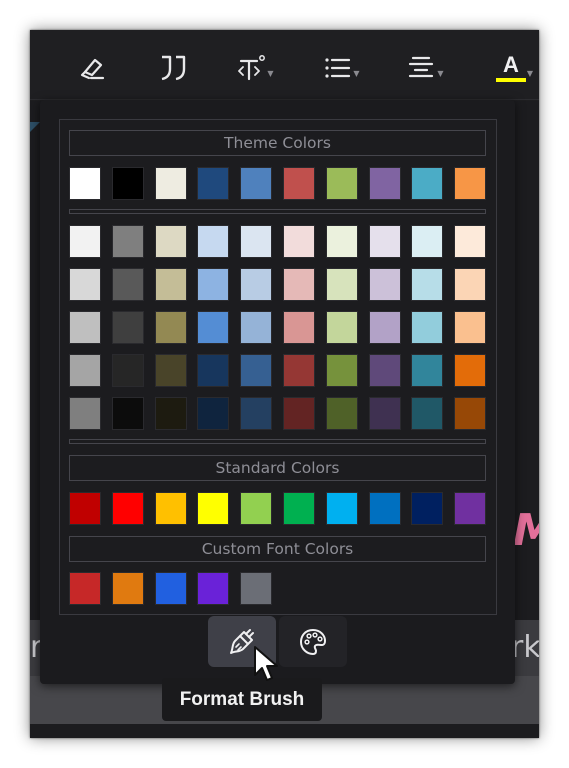  Describe the element at coordinates (252, 68) in the screenshot. I see `text-size-icon` at that location.